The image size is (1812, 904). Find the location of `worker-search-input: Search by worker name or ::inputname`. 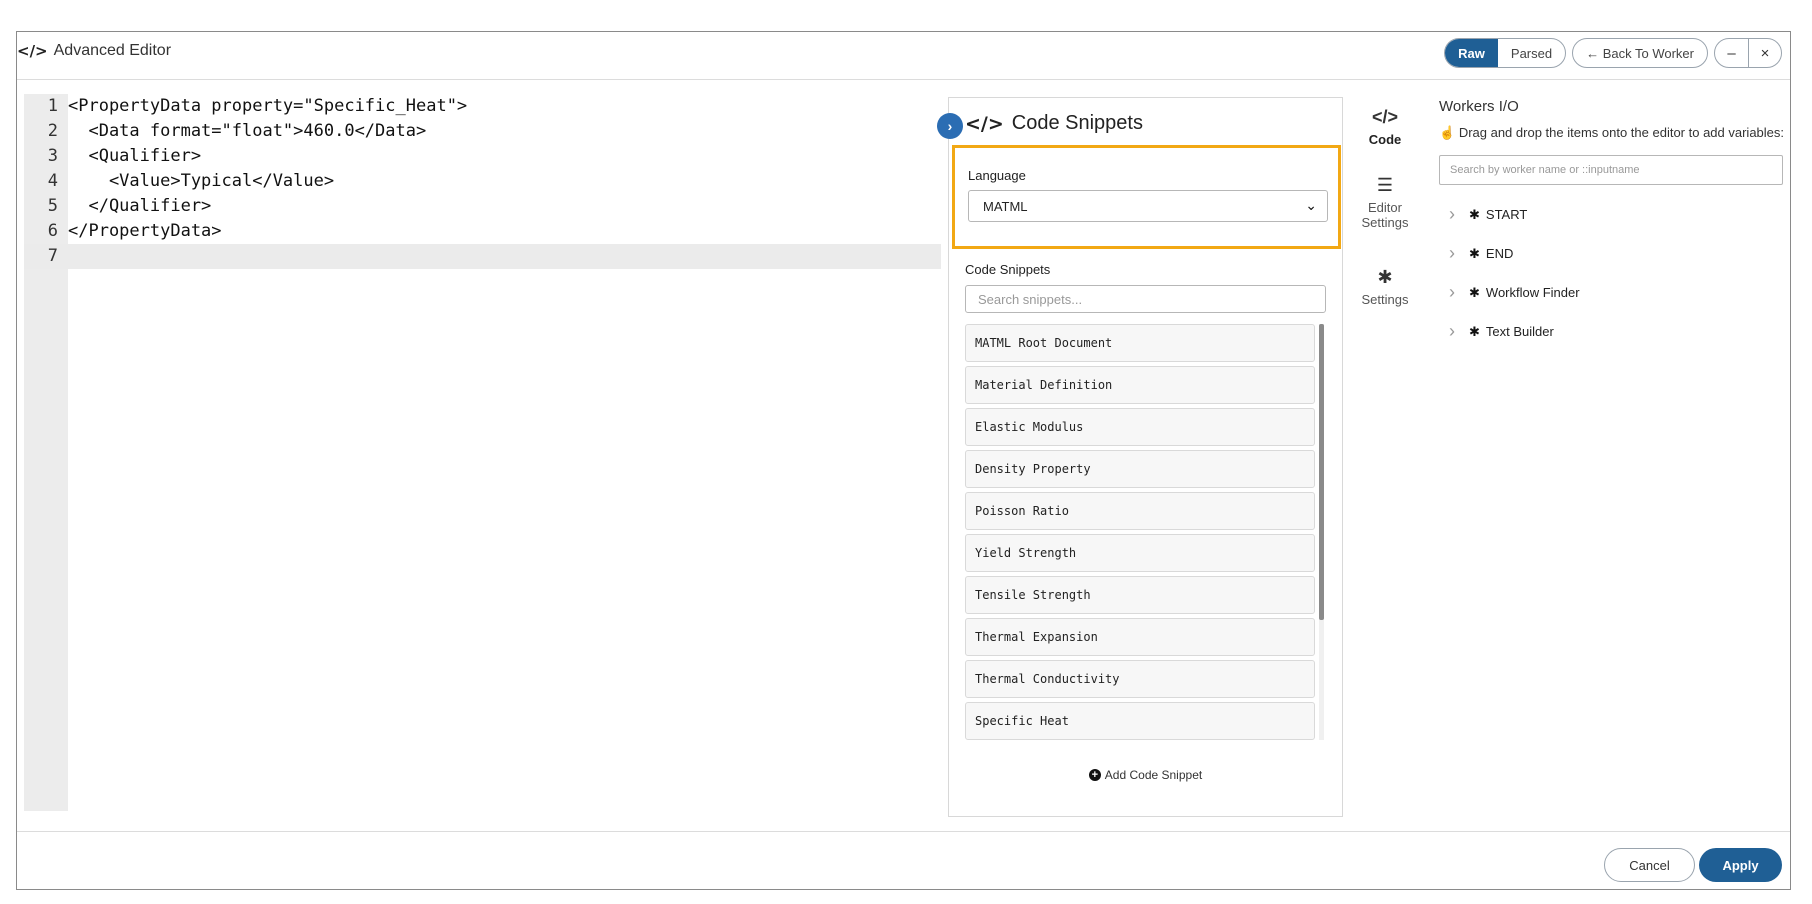

worker-search-input: Search by worker name or ::inputname is located at coordinates (1611, 170).